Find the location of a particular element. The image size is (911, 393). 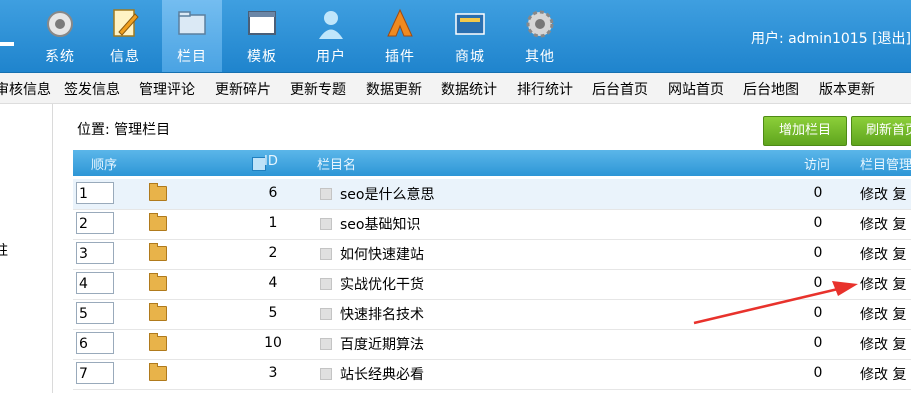

nav-shop: 商城 is located at coordinates (470, 36).